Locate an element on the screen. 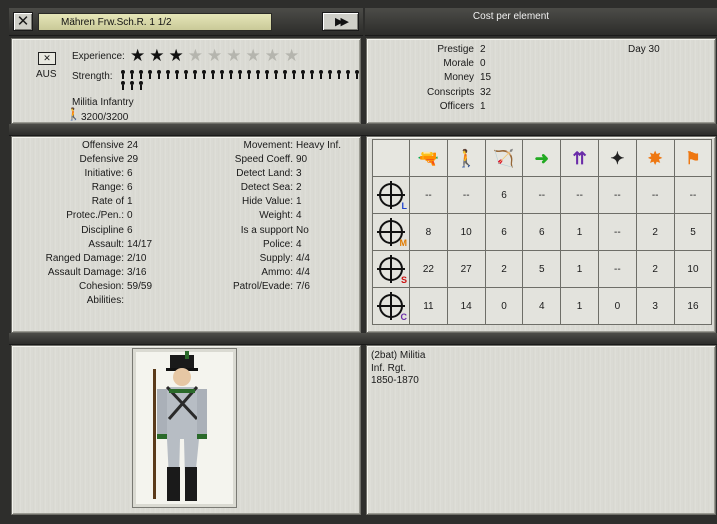 This screenshot has height=524, width=717. stat-value: 7/6 is located at coordinates (303, 286).